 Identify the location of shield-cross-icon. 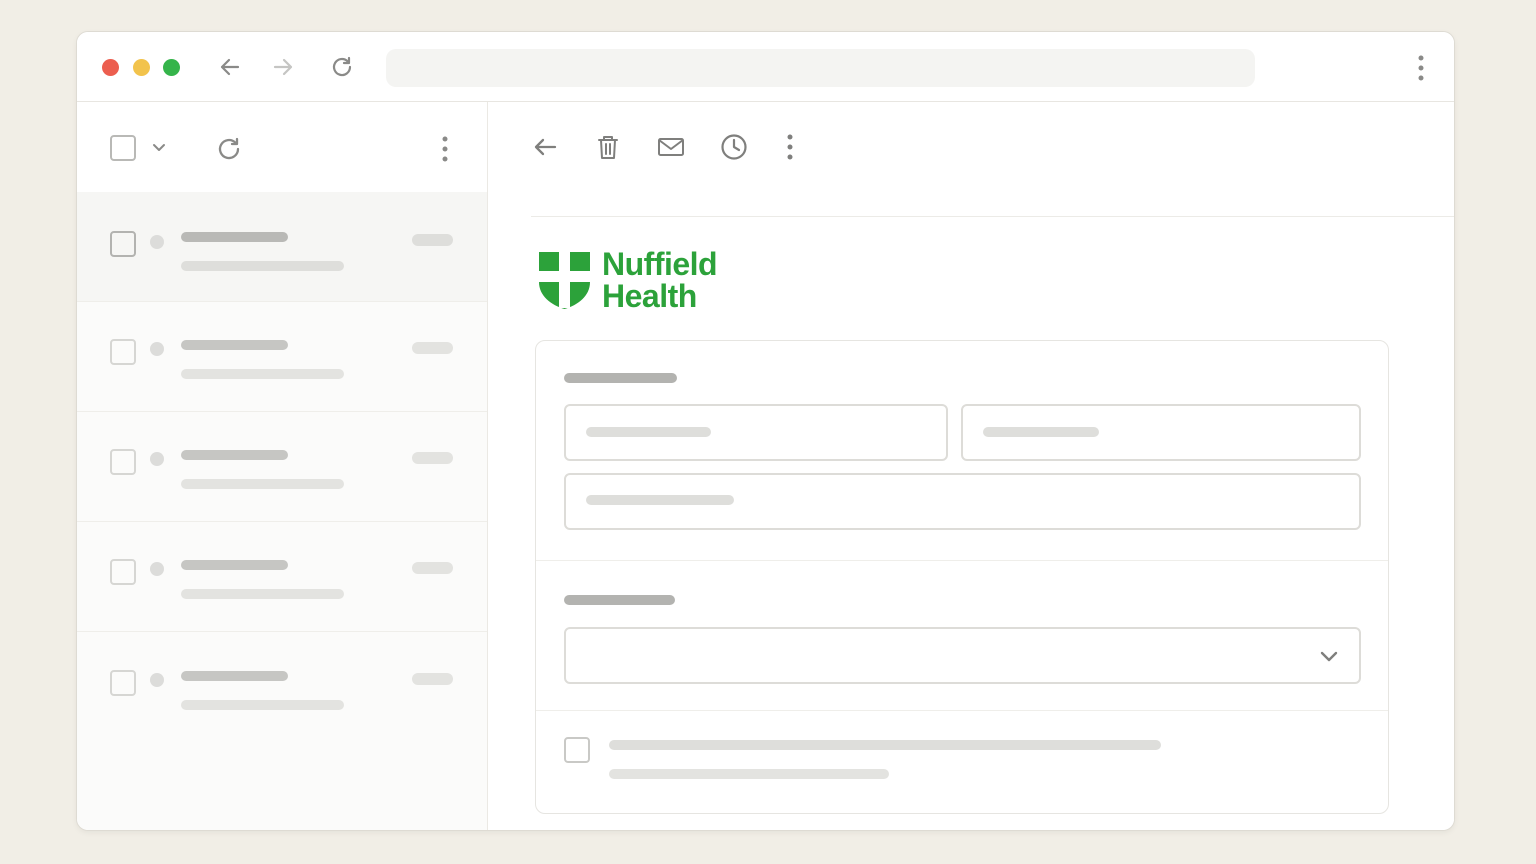
(564, 280).